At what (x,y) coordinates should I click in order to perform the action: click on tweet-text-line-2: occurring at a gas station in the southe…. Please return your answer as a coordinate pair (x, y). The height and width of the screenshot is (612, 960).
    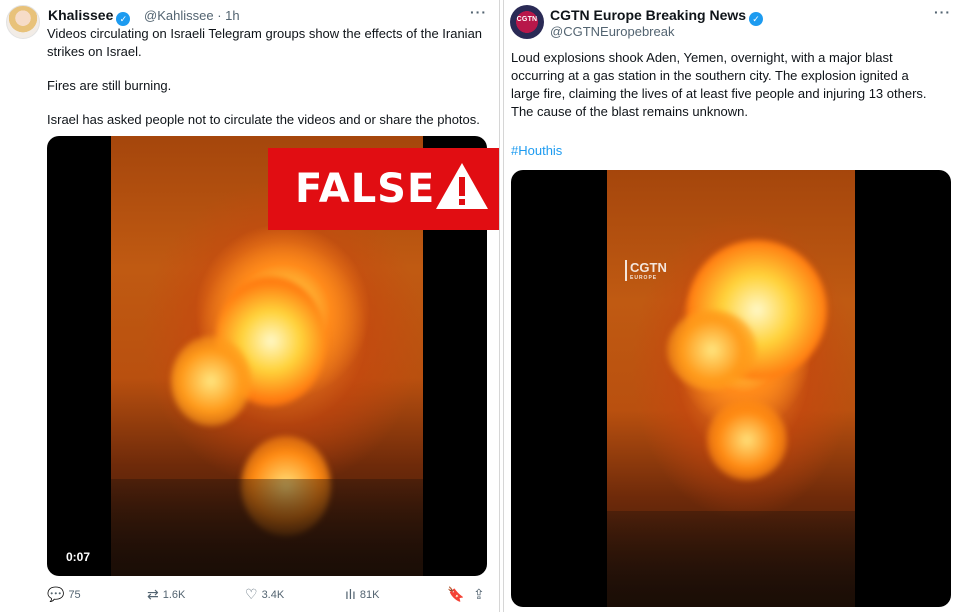
    Looking at the image, I should click on (710, 75).